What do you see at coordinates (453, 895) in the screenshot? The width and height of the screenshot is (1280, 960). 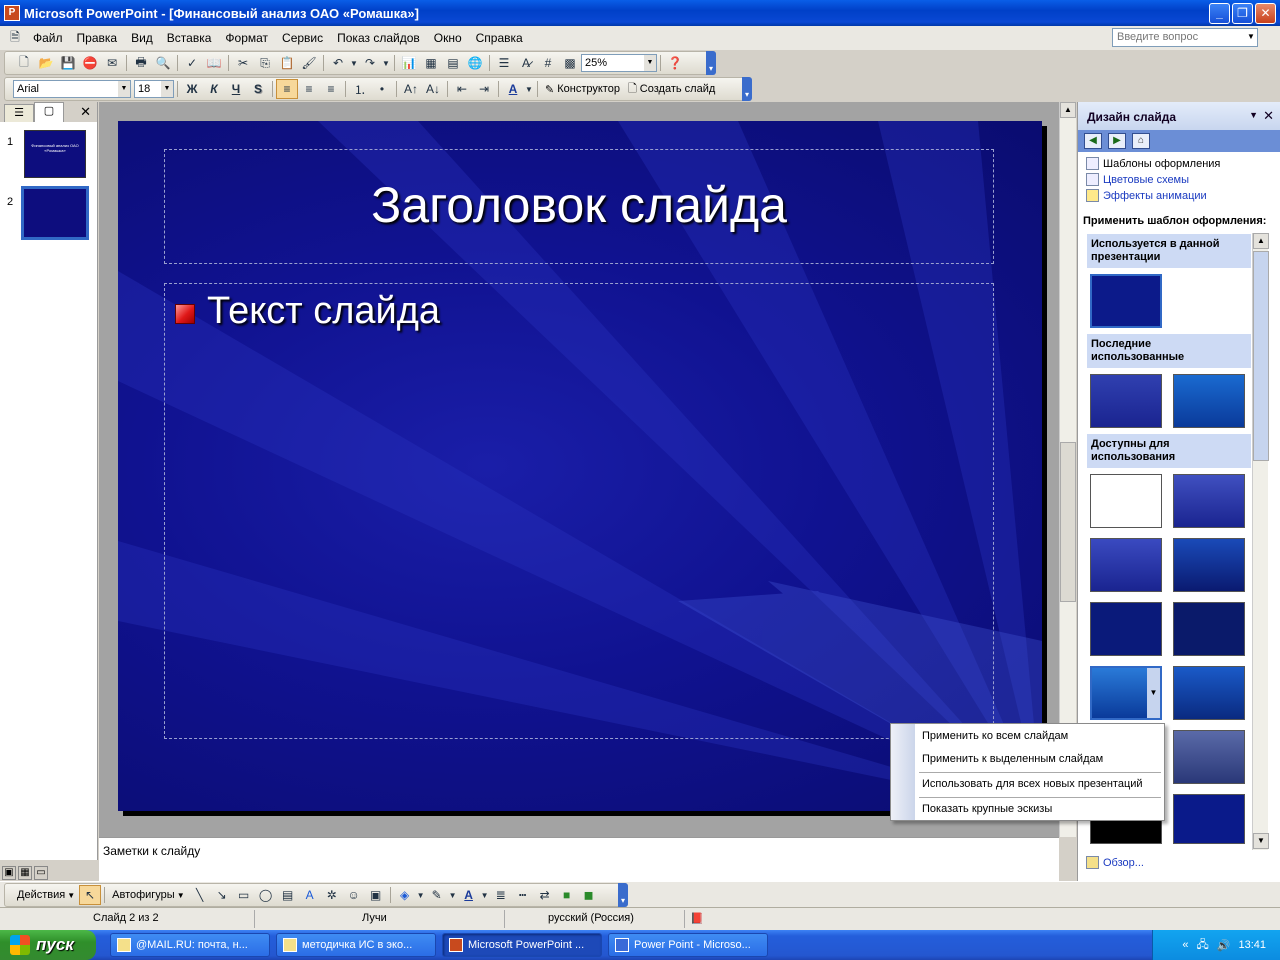 I see `line-color-dropdown-icon: ▼` at bounding box center [453, 895].